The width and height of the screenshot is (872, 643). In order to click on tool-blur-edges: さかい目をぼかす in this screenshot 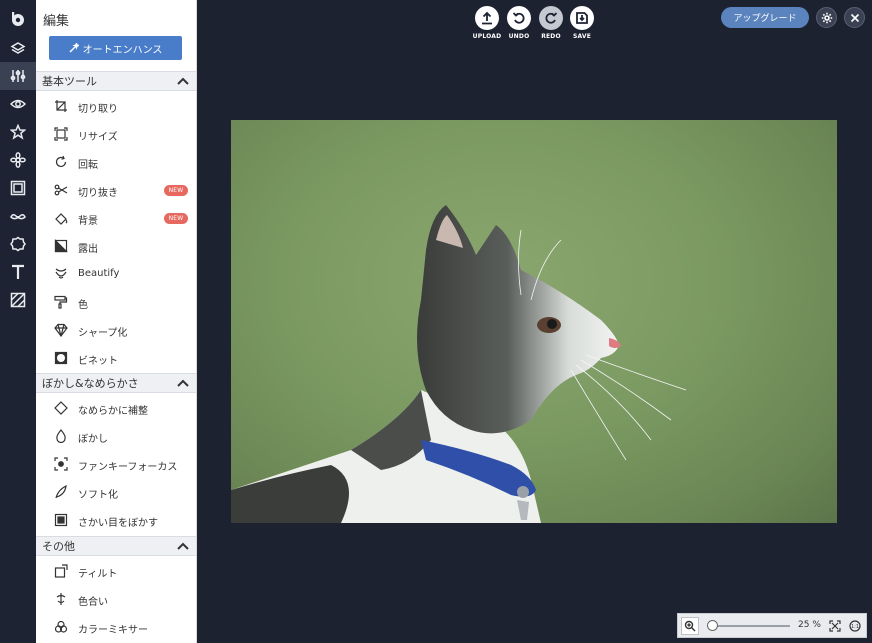, I will do `click(116, 520)`.